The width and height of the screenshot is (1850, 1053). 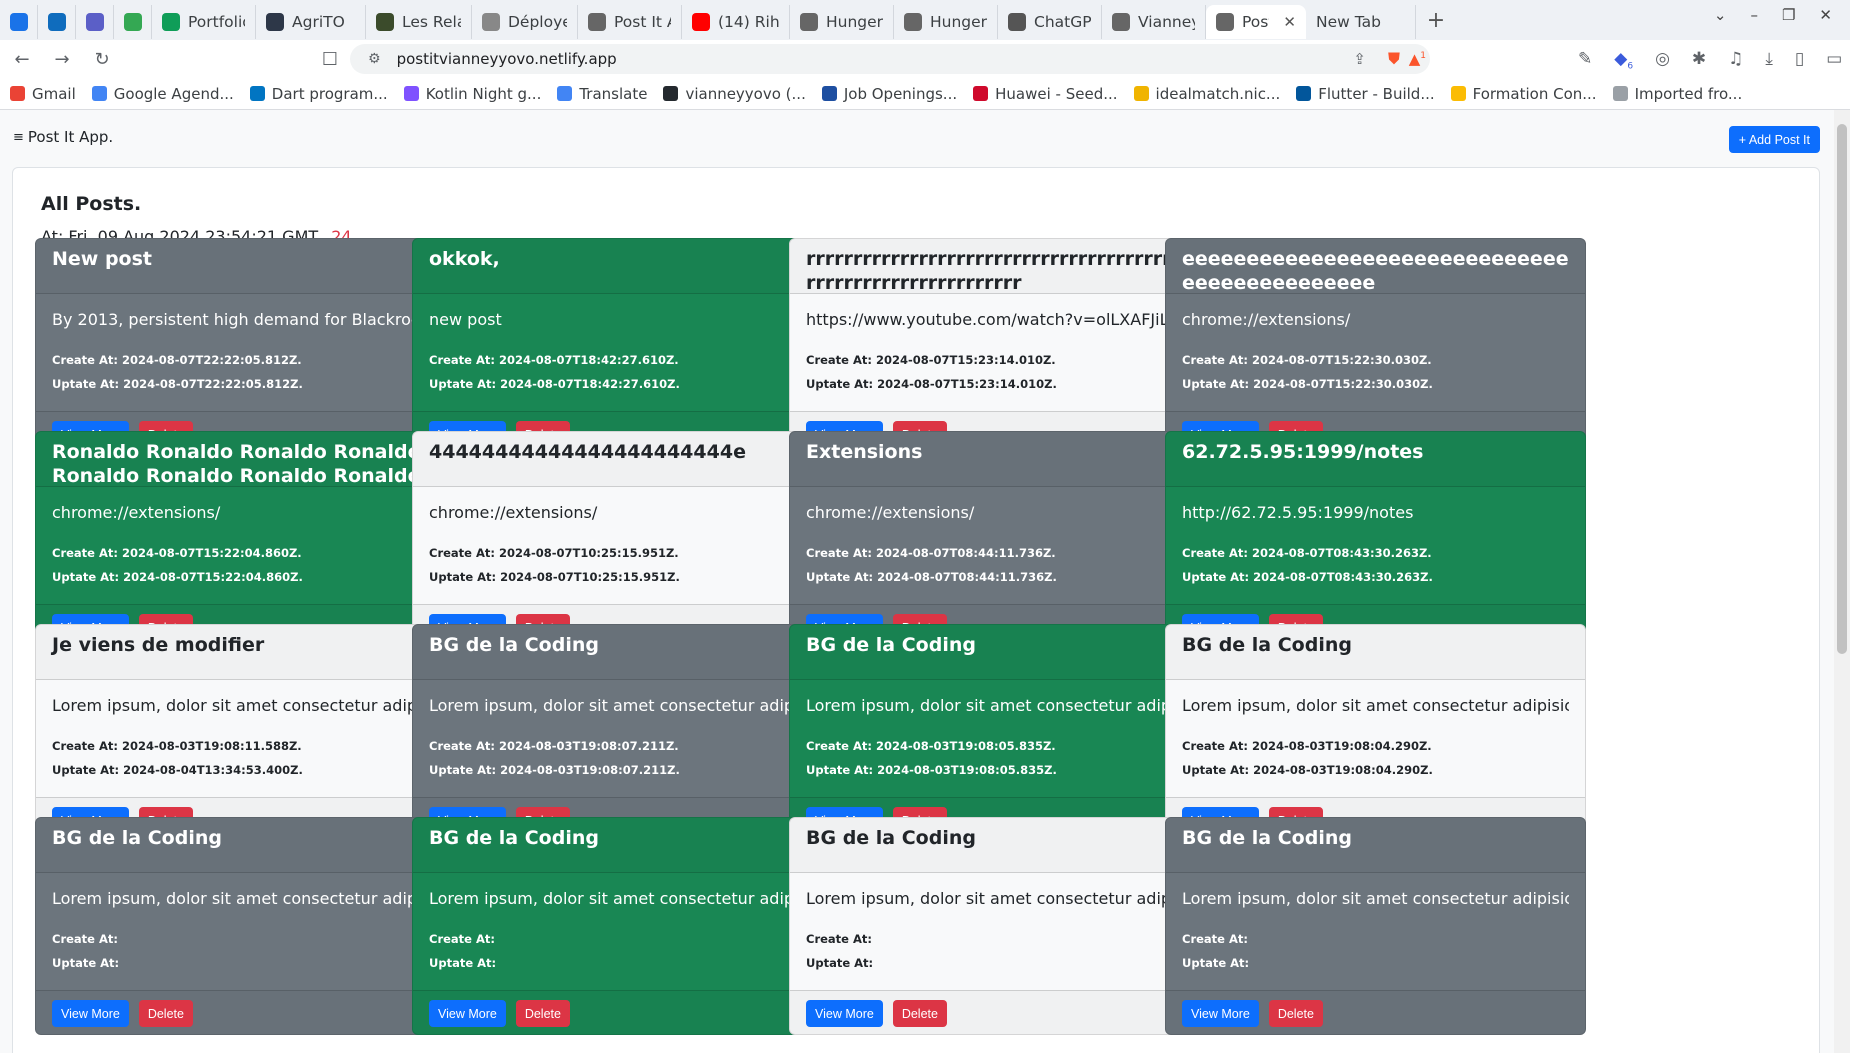 I want to click on hamburger-icon: ≡, so click(x=18, y=137).